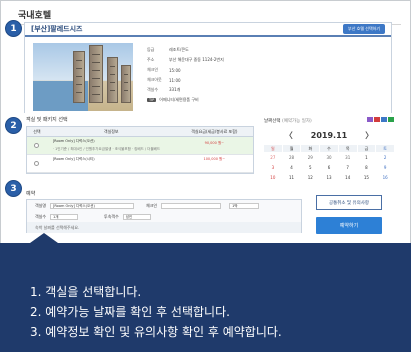  Describe the element at coordinates (329, 157) in the screenshot. I see `calendar-day: 30` at that location.